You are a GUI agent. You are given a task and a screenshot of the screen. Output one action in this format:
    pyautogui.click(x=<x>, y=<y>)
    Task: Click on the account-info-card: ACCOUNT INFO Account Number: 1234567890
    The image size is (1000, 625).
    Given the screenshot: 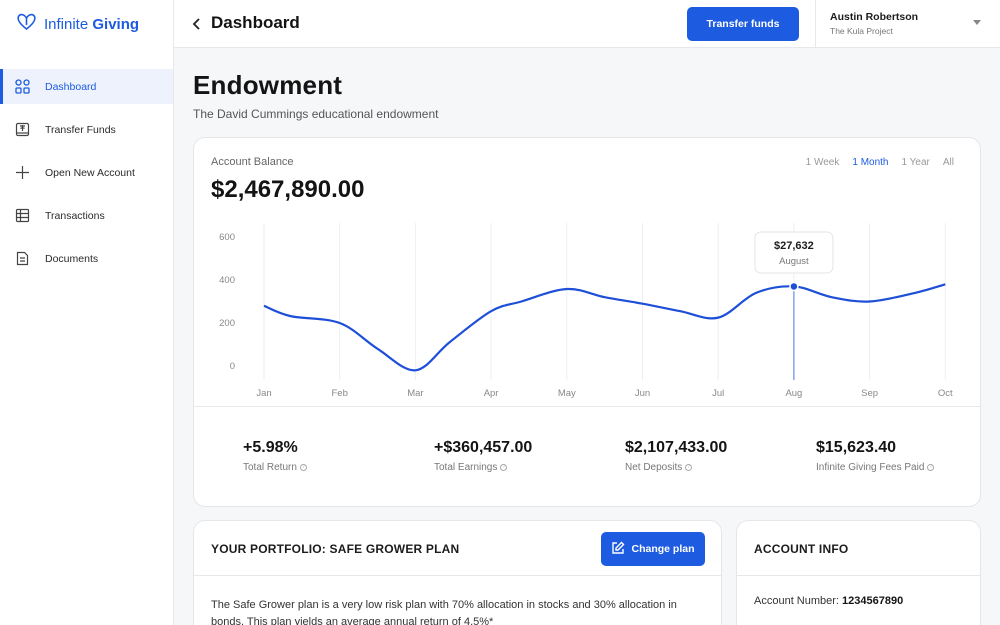 What is the action you would take?
    pyautogui.click(x=858, y=572)
    